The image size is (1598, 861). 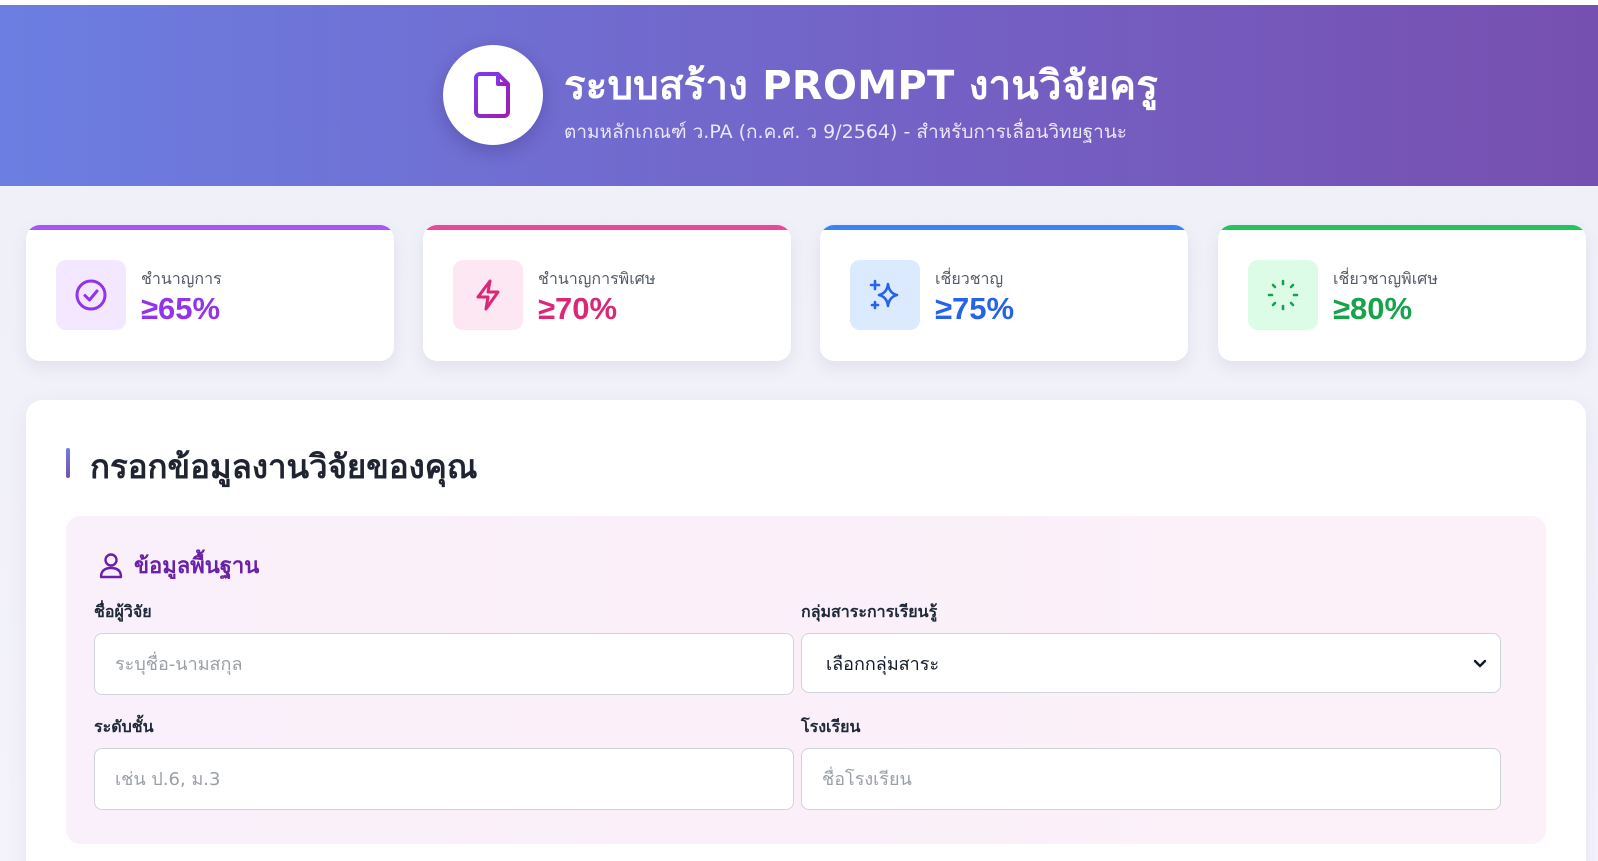 What do you see at coordinates (181, 308) in the screenshot?
I see `level-threshold: ≥65%` at bounding box center [181, 308].